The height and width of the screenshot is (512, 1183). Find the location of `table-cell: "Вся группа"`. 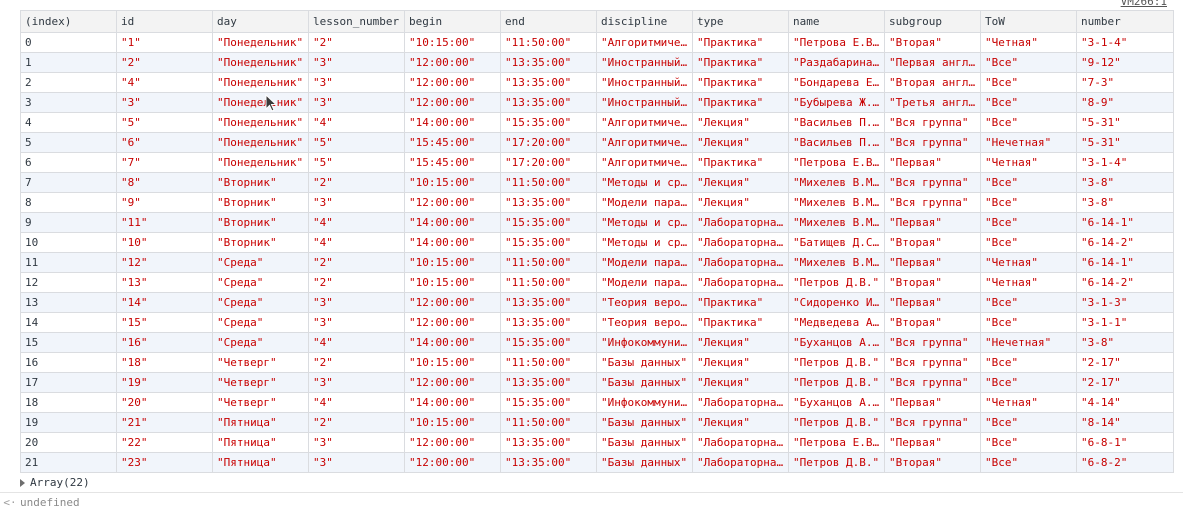

table-cell: "Вся группа" is located at coordinates (932, 362).